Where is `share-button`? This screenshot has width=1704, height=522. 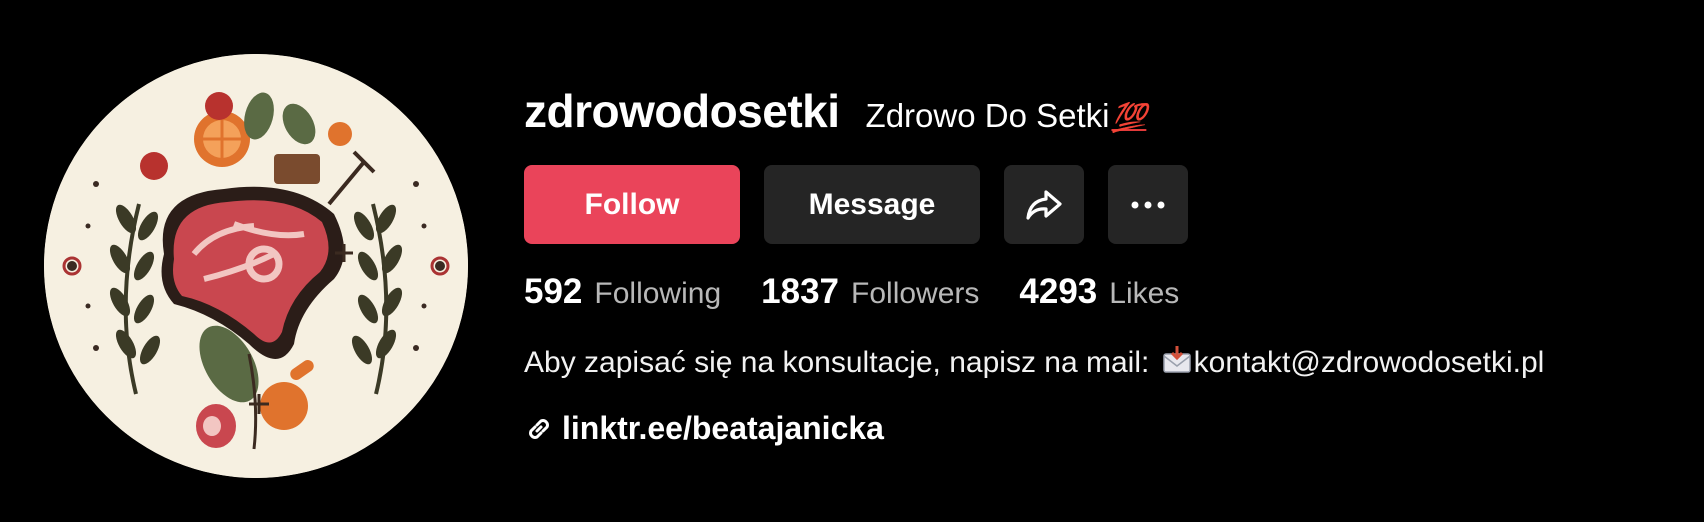 share-button is located at coordinates (1044, 204).